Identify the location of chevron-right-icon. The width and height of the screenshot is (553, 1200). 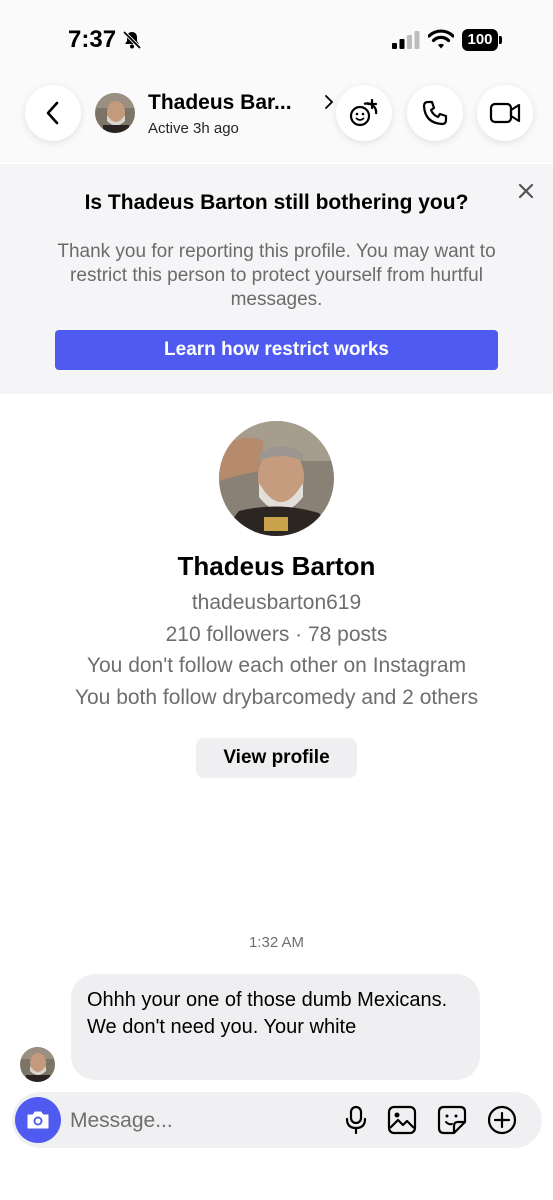
(329, 102).